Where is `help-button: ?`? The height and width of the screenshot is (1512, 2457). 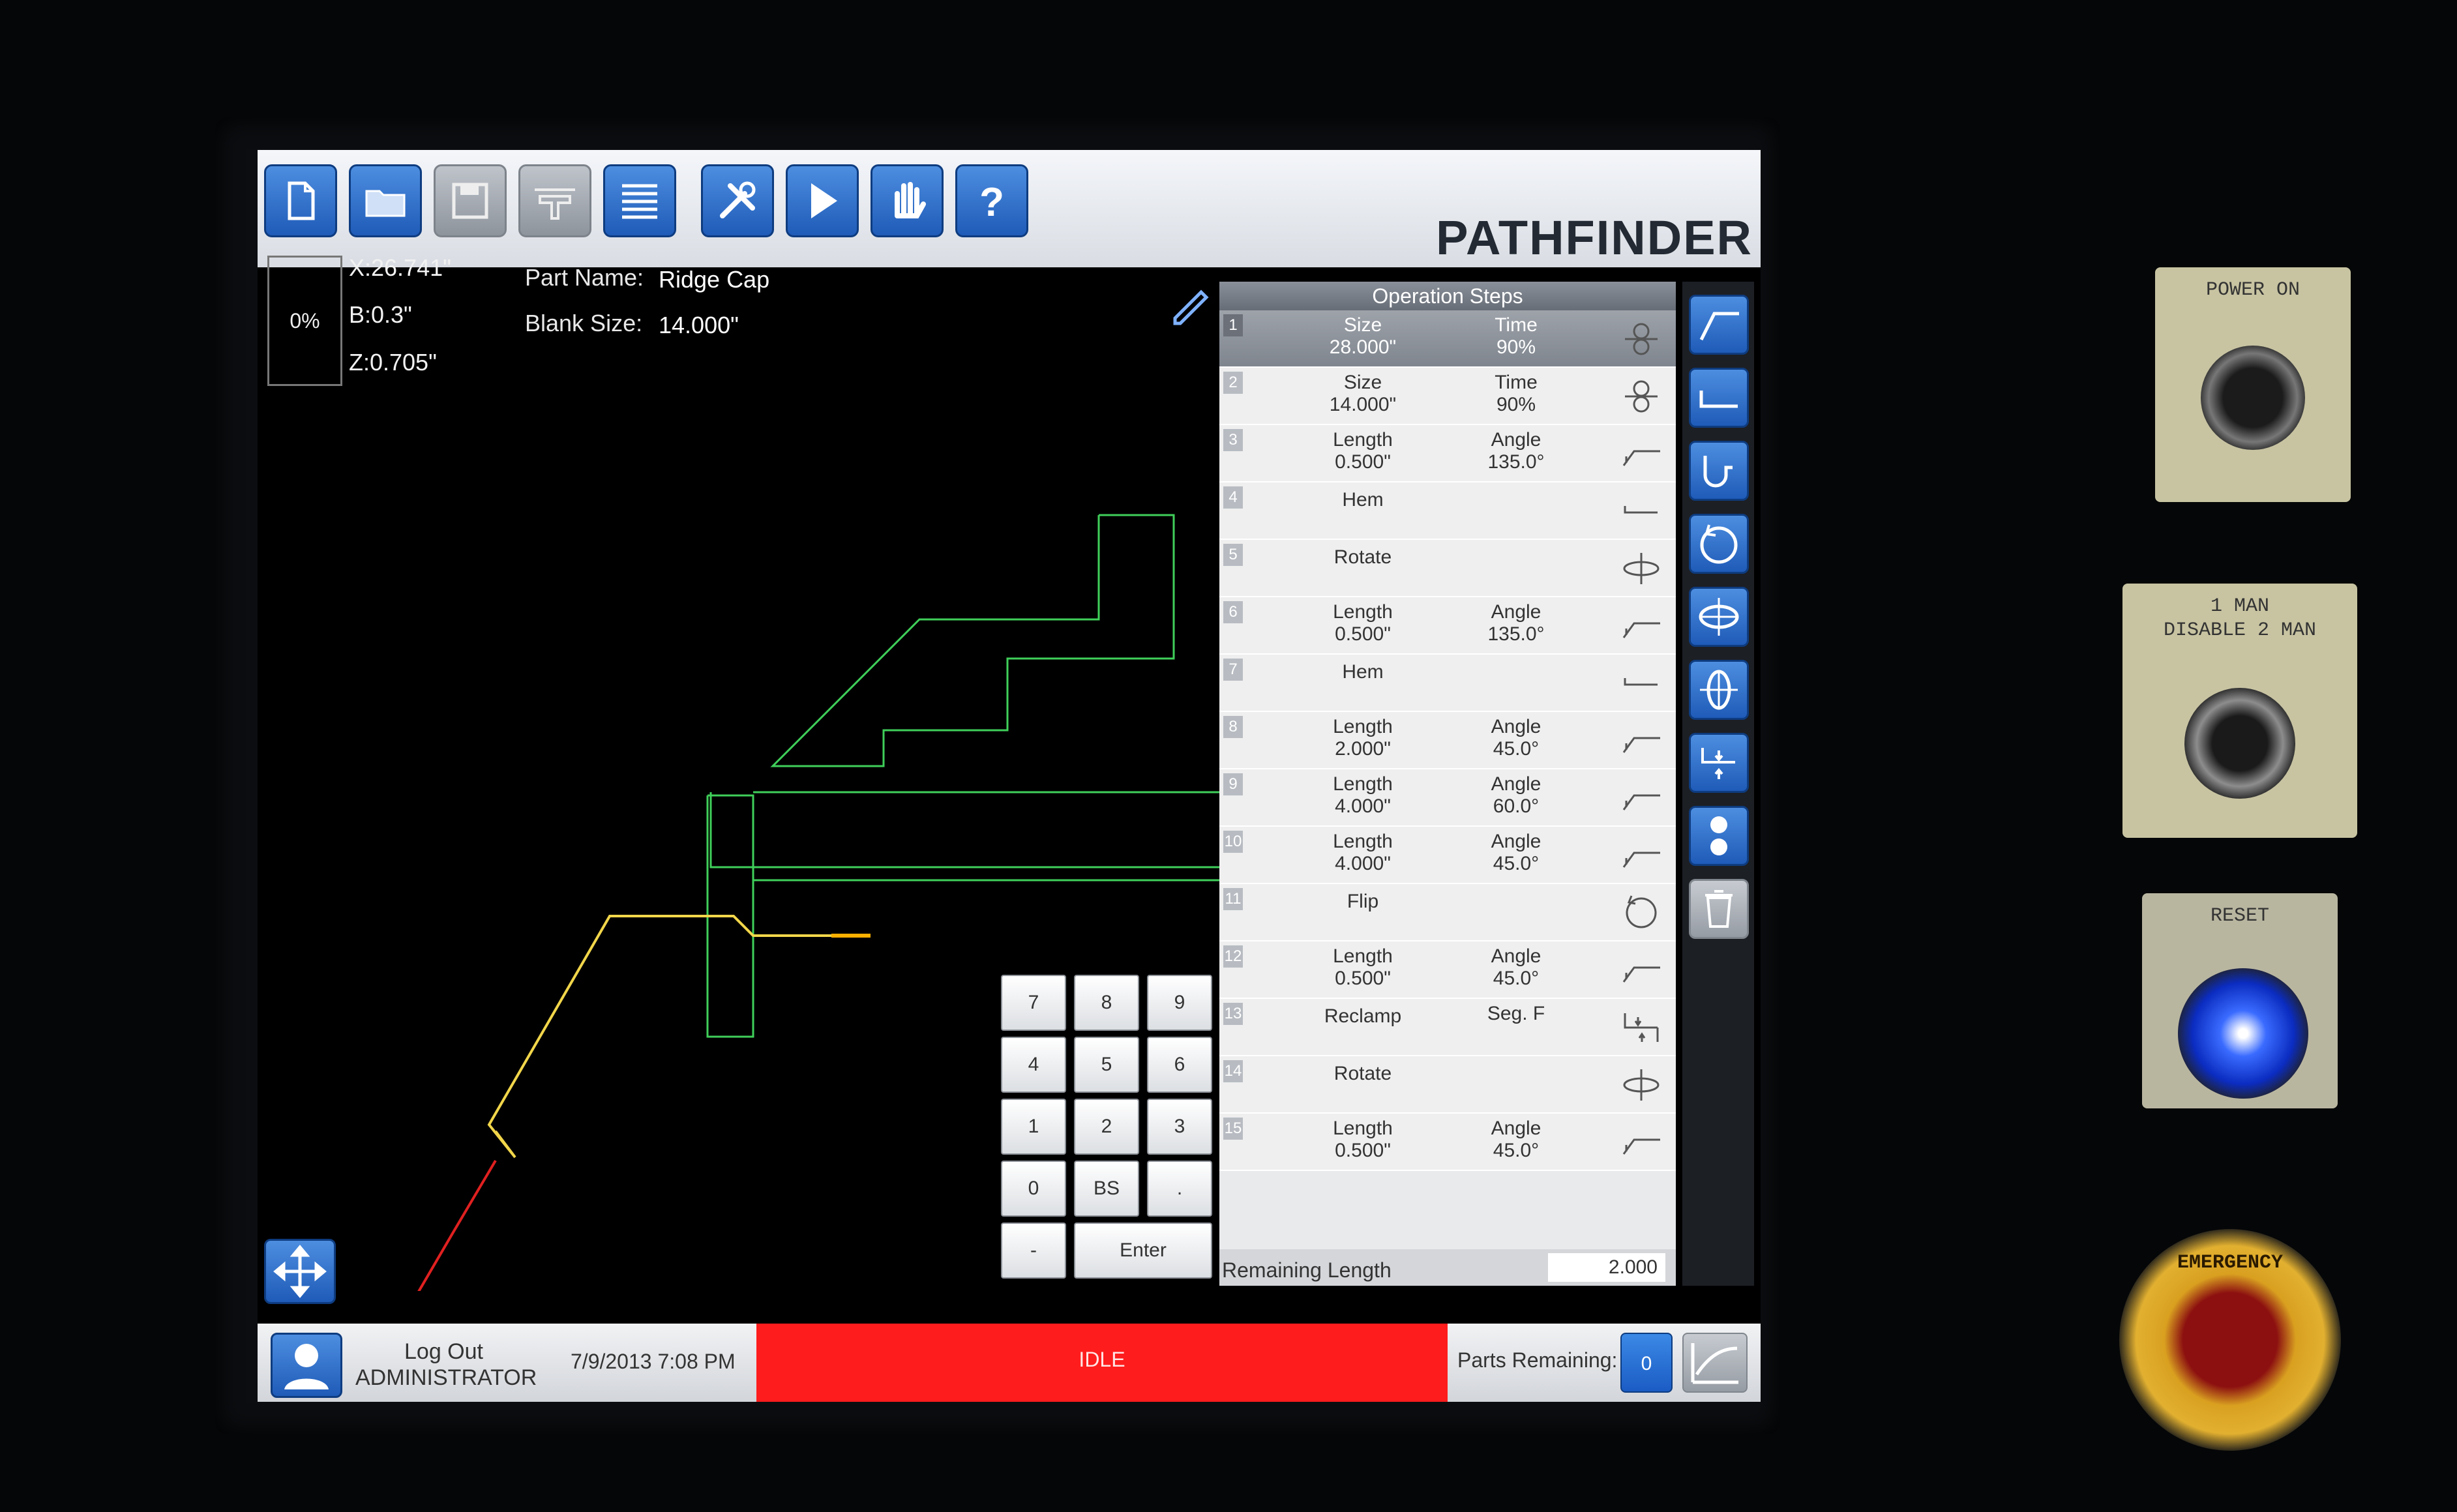 help-button: ? is located at coordinates (992, 201).